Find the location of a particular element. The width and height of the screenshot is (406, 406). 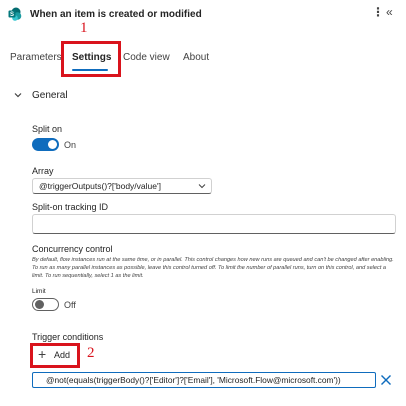

array-select-value: @triggerOutputs()?['body/value'] is located at coordinates (100, 186).